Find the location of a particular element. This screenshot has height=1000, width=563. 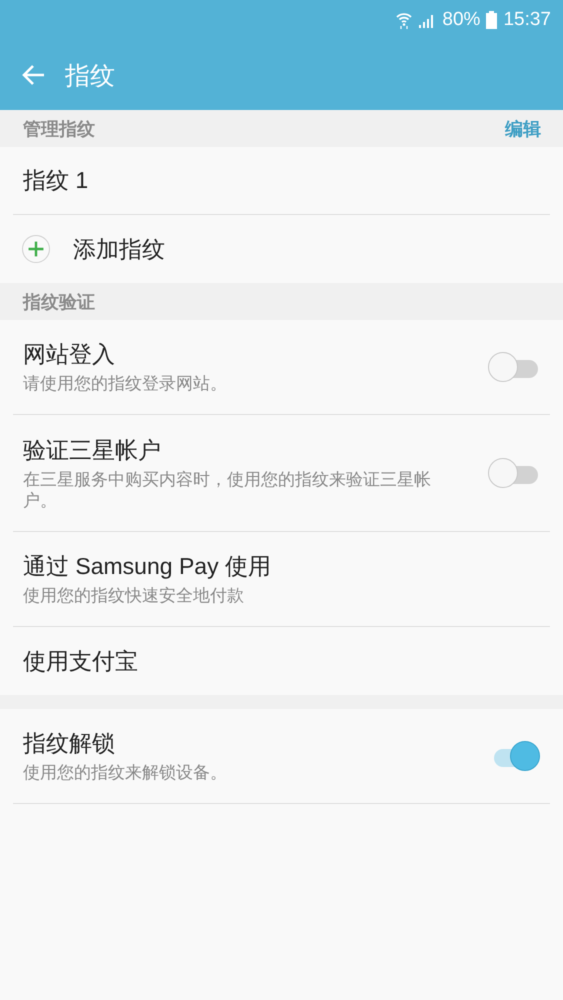

setting-title: 指纹 1 is located at coordinates (281, 180).